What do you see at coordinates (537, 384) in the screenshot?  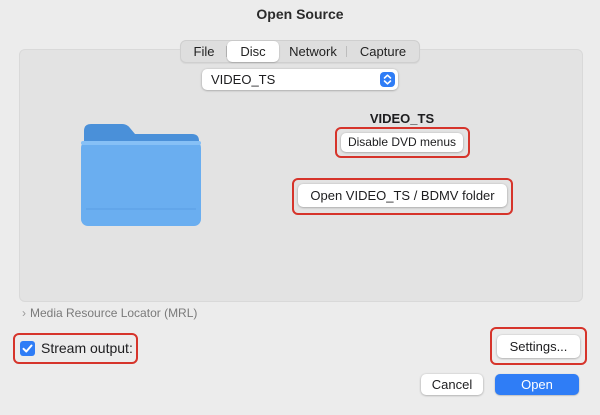 I see `open-button: Open` at bounding box center [537, 384].